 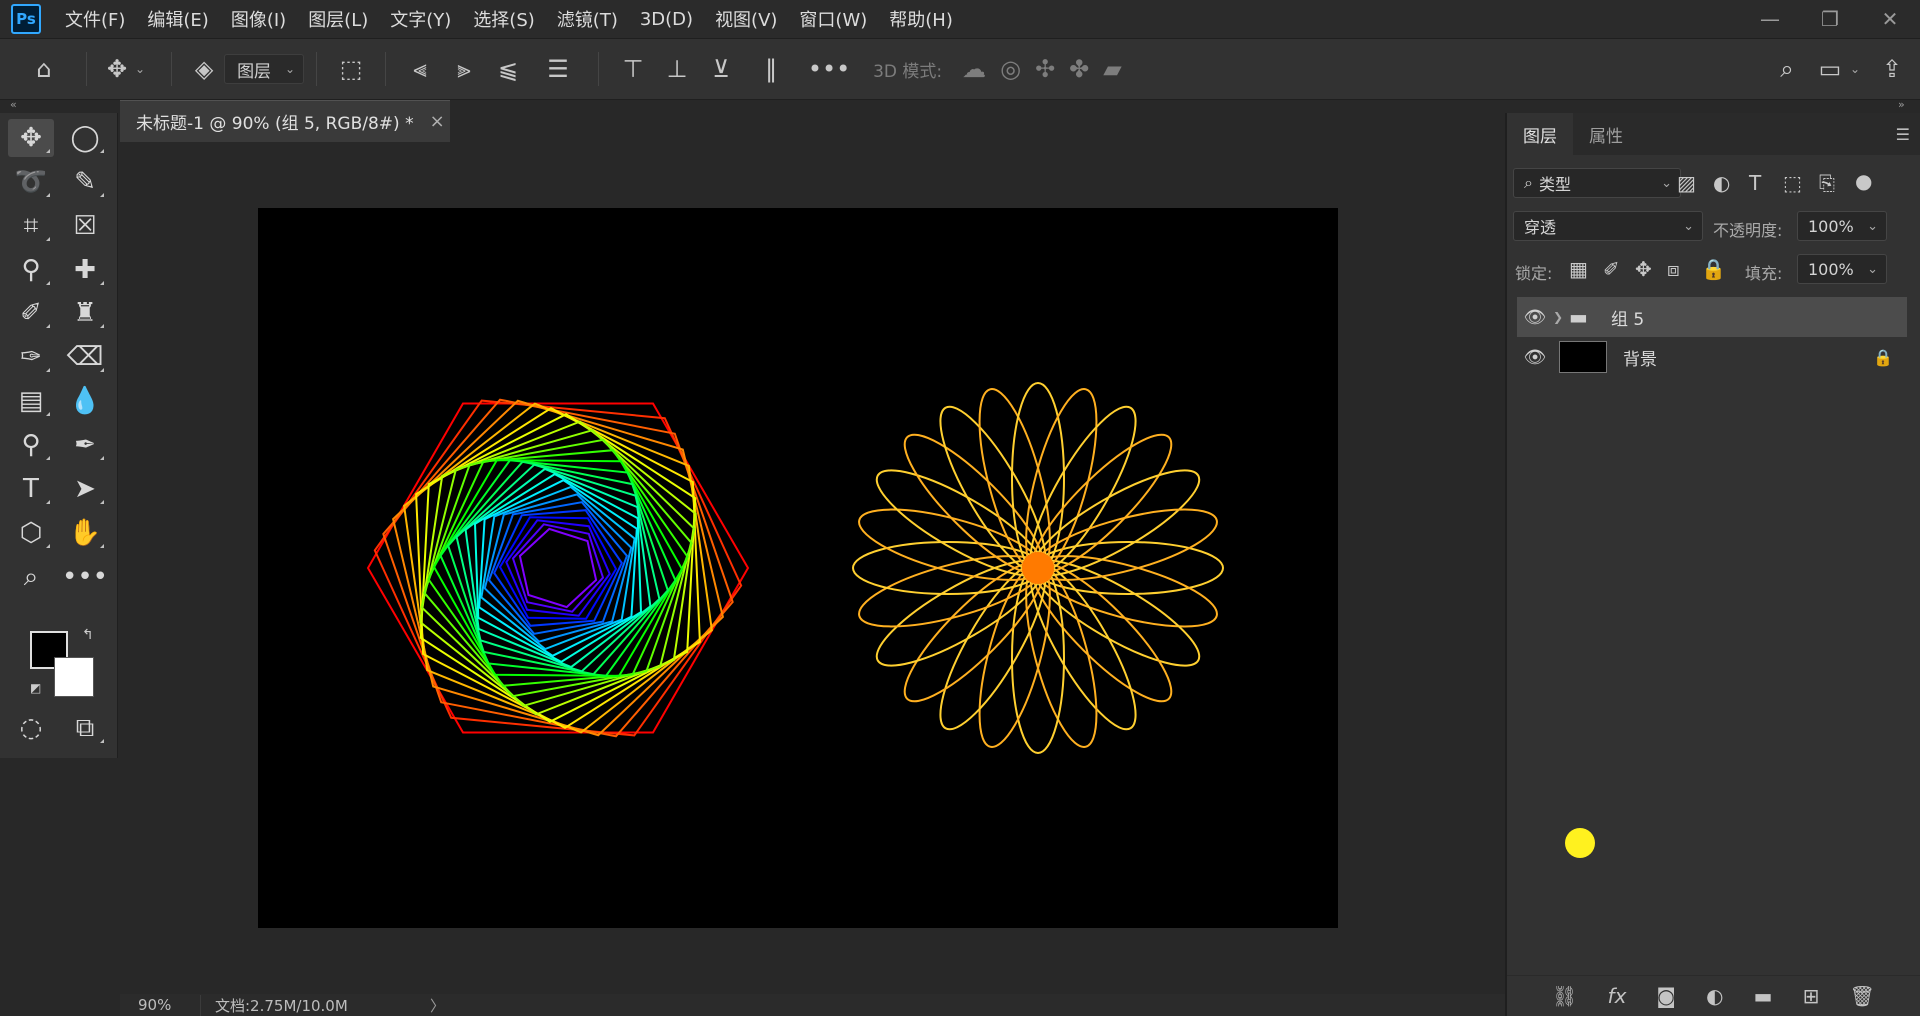 What do you see at coordinates (1686, 183) in the screenshot?
I see `filter-pixel-icon: ▨` at bounding box center [1686, 183].